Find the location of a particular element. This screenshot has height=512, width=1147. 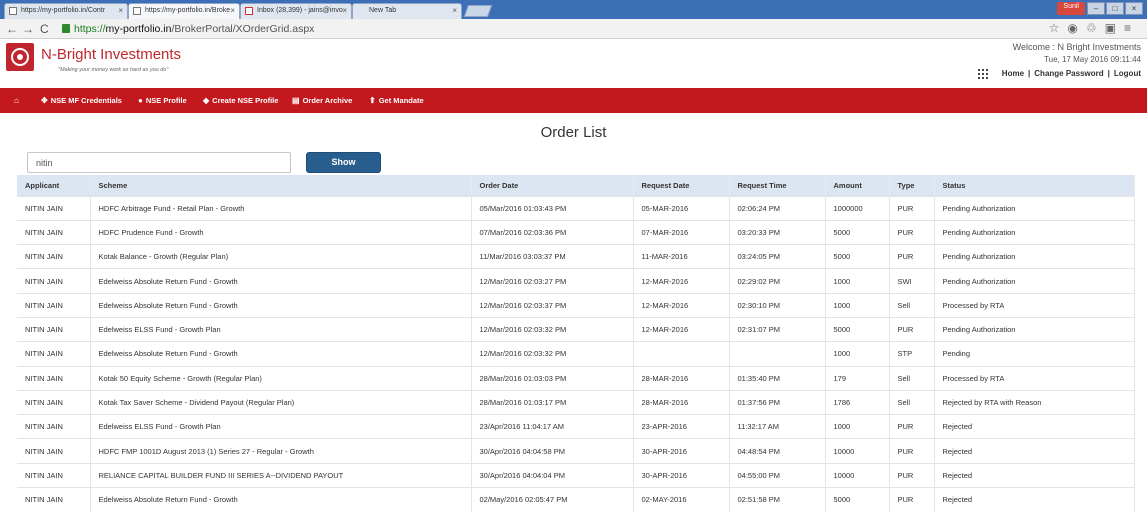

cell-order-date: 05/Mar/2016 01:03:43 PM is located at coordinates (552, 208).